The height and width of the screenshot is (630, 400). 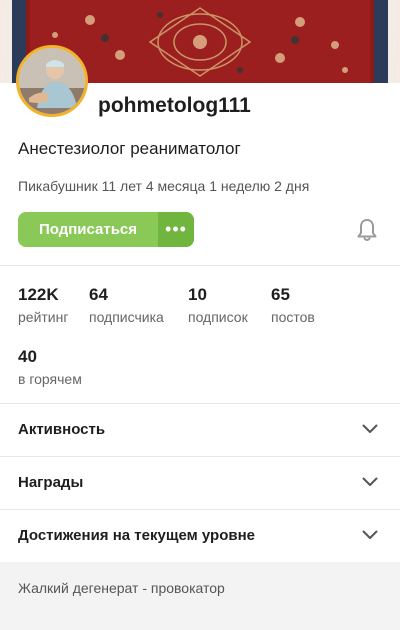 I want to click on section-activity: Активность, so click(x=200, y=430).